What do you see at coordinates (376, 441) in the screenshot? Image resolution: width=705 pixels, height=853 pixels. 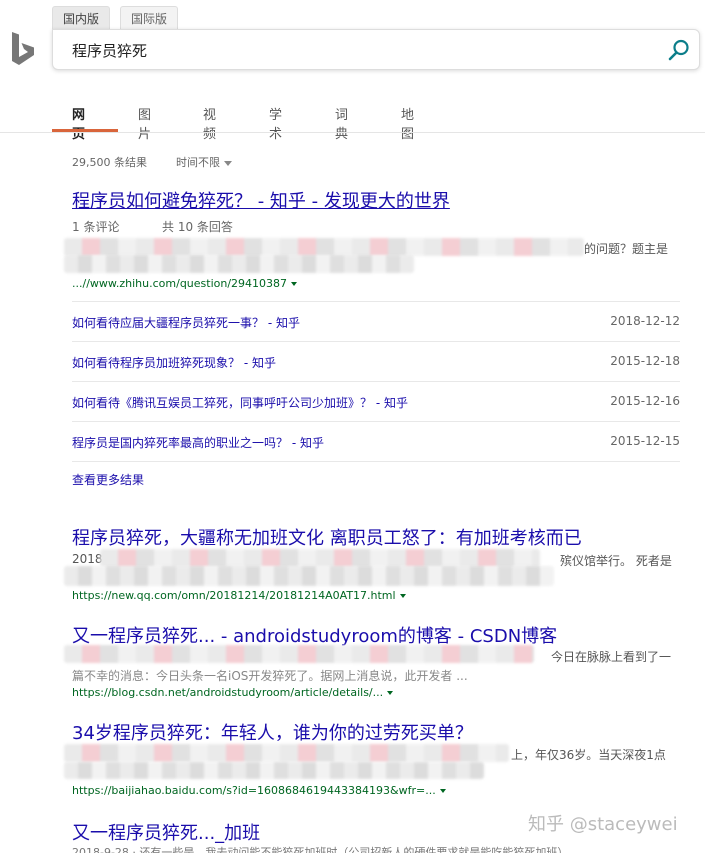 I see `deeplink-row: 程序员是国内猝死率最高的职业之一吗？ - 知乎 2015-12-15` at bounding box center [376, 441].